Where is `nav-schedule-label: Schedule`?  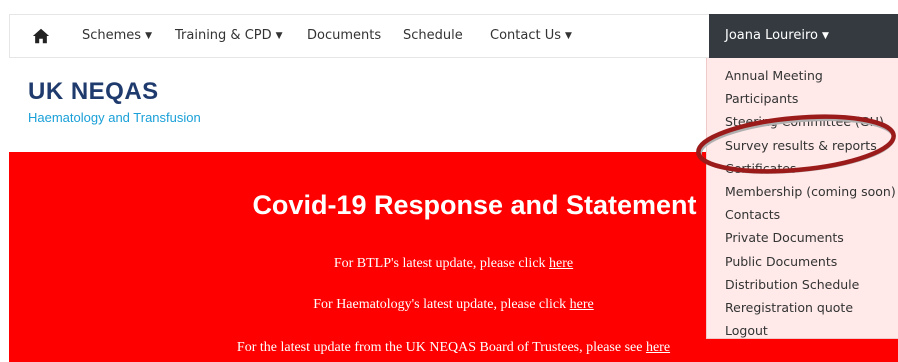 nav-schedule-label: Schedule is located at coordinates (433, 35).